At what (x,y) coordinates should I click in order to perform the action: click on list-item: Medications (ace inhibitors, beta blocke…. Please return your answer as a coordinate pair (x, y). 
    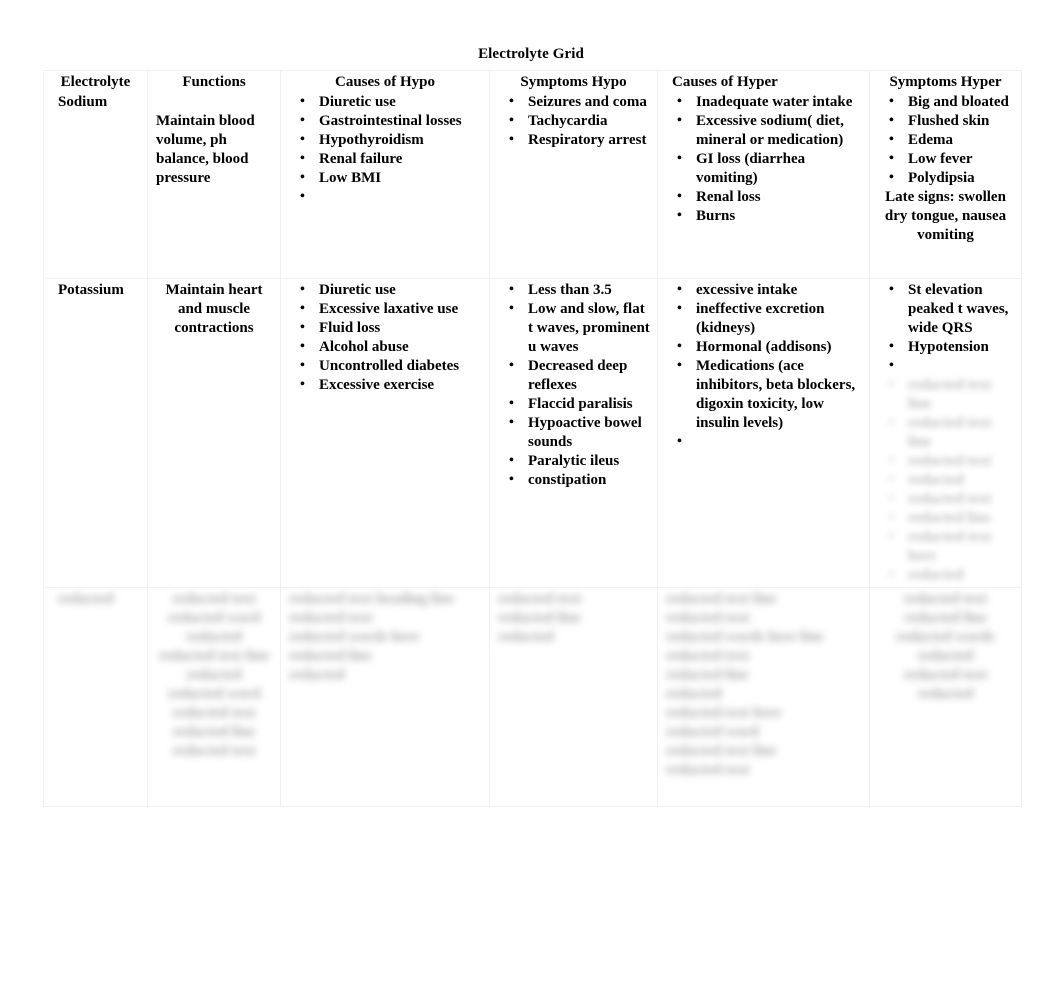
    Looking at the image, I should click on (770, 394).